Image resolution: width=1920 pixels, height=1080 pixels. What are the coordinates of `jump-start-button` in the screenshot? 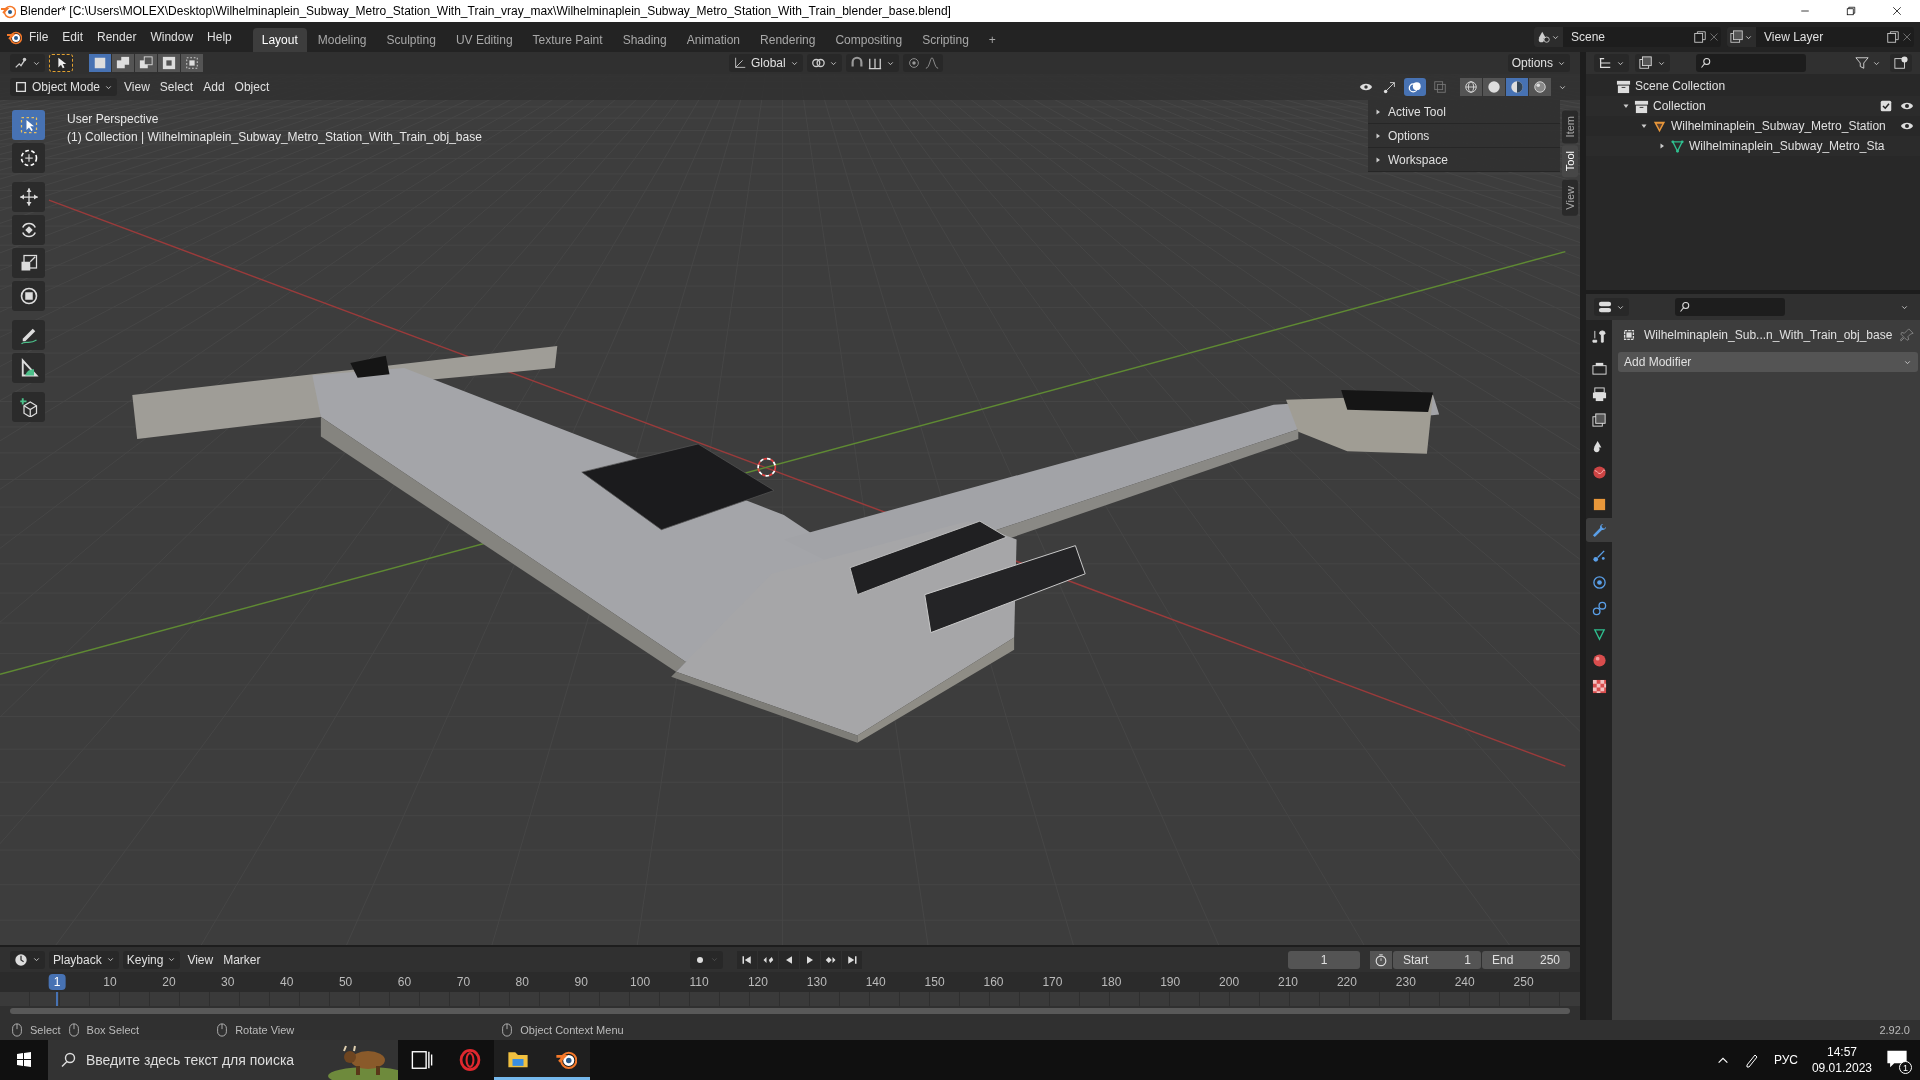 It's located at (746, 959).